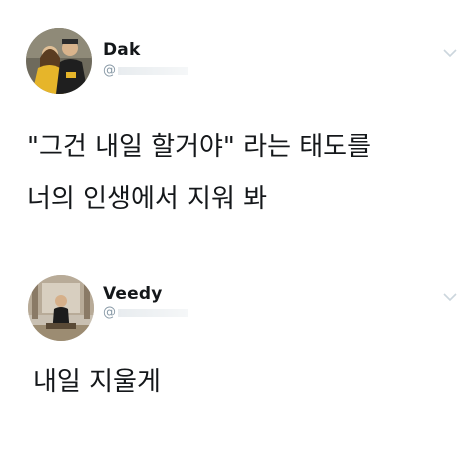 The height and width of the screenshot is (459, 471). I want to click on tweet-text-line: 너의 인생에서 지워 봐, so click(147, 199).